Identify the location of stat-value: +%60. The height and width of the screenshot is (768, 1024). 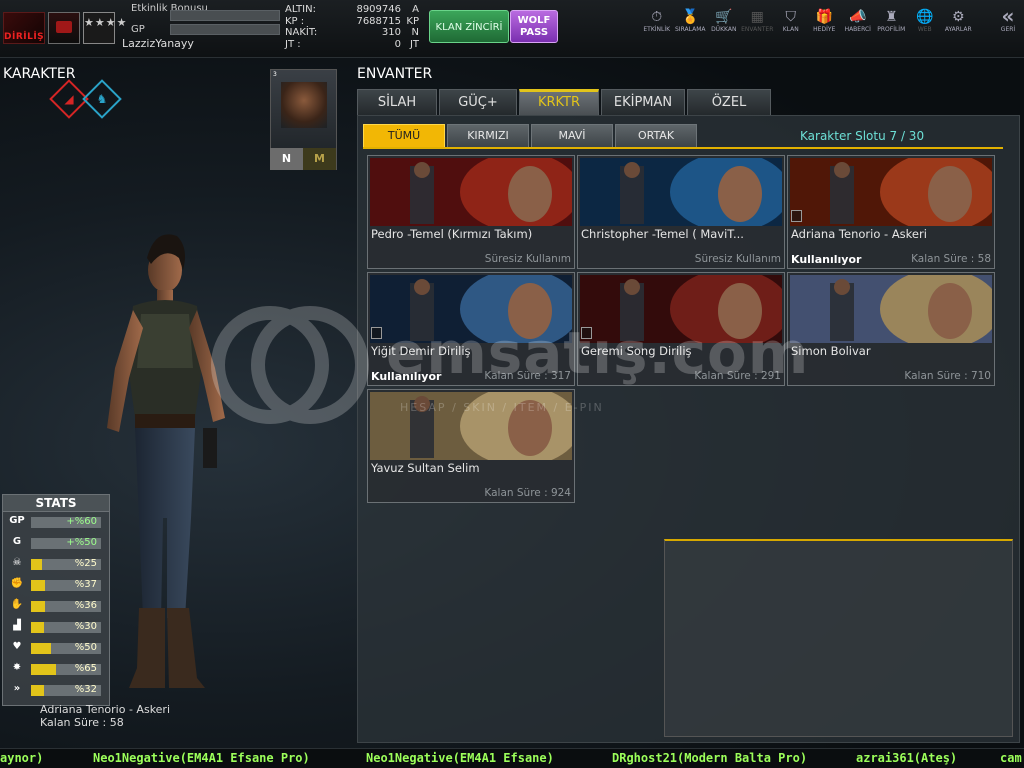
(81, 521).